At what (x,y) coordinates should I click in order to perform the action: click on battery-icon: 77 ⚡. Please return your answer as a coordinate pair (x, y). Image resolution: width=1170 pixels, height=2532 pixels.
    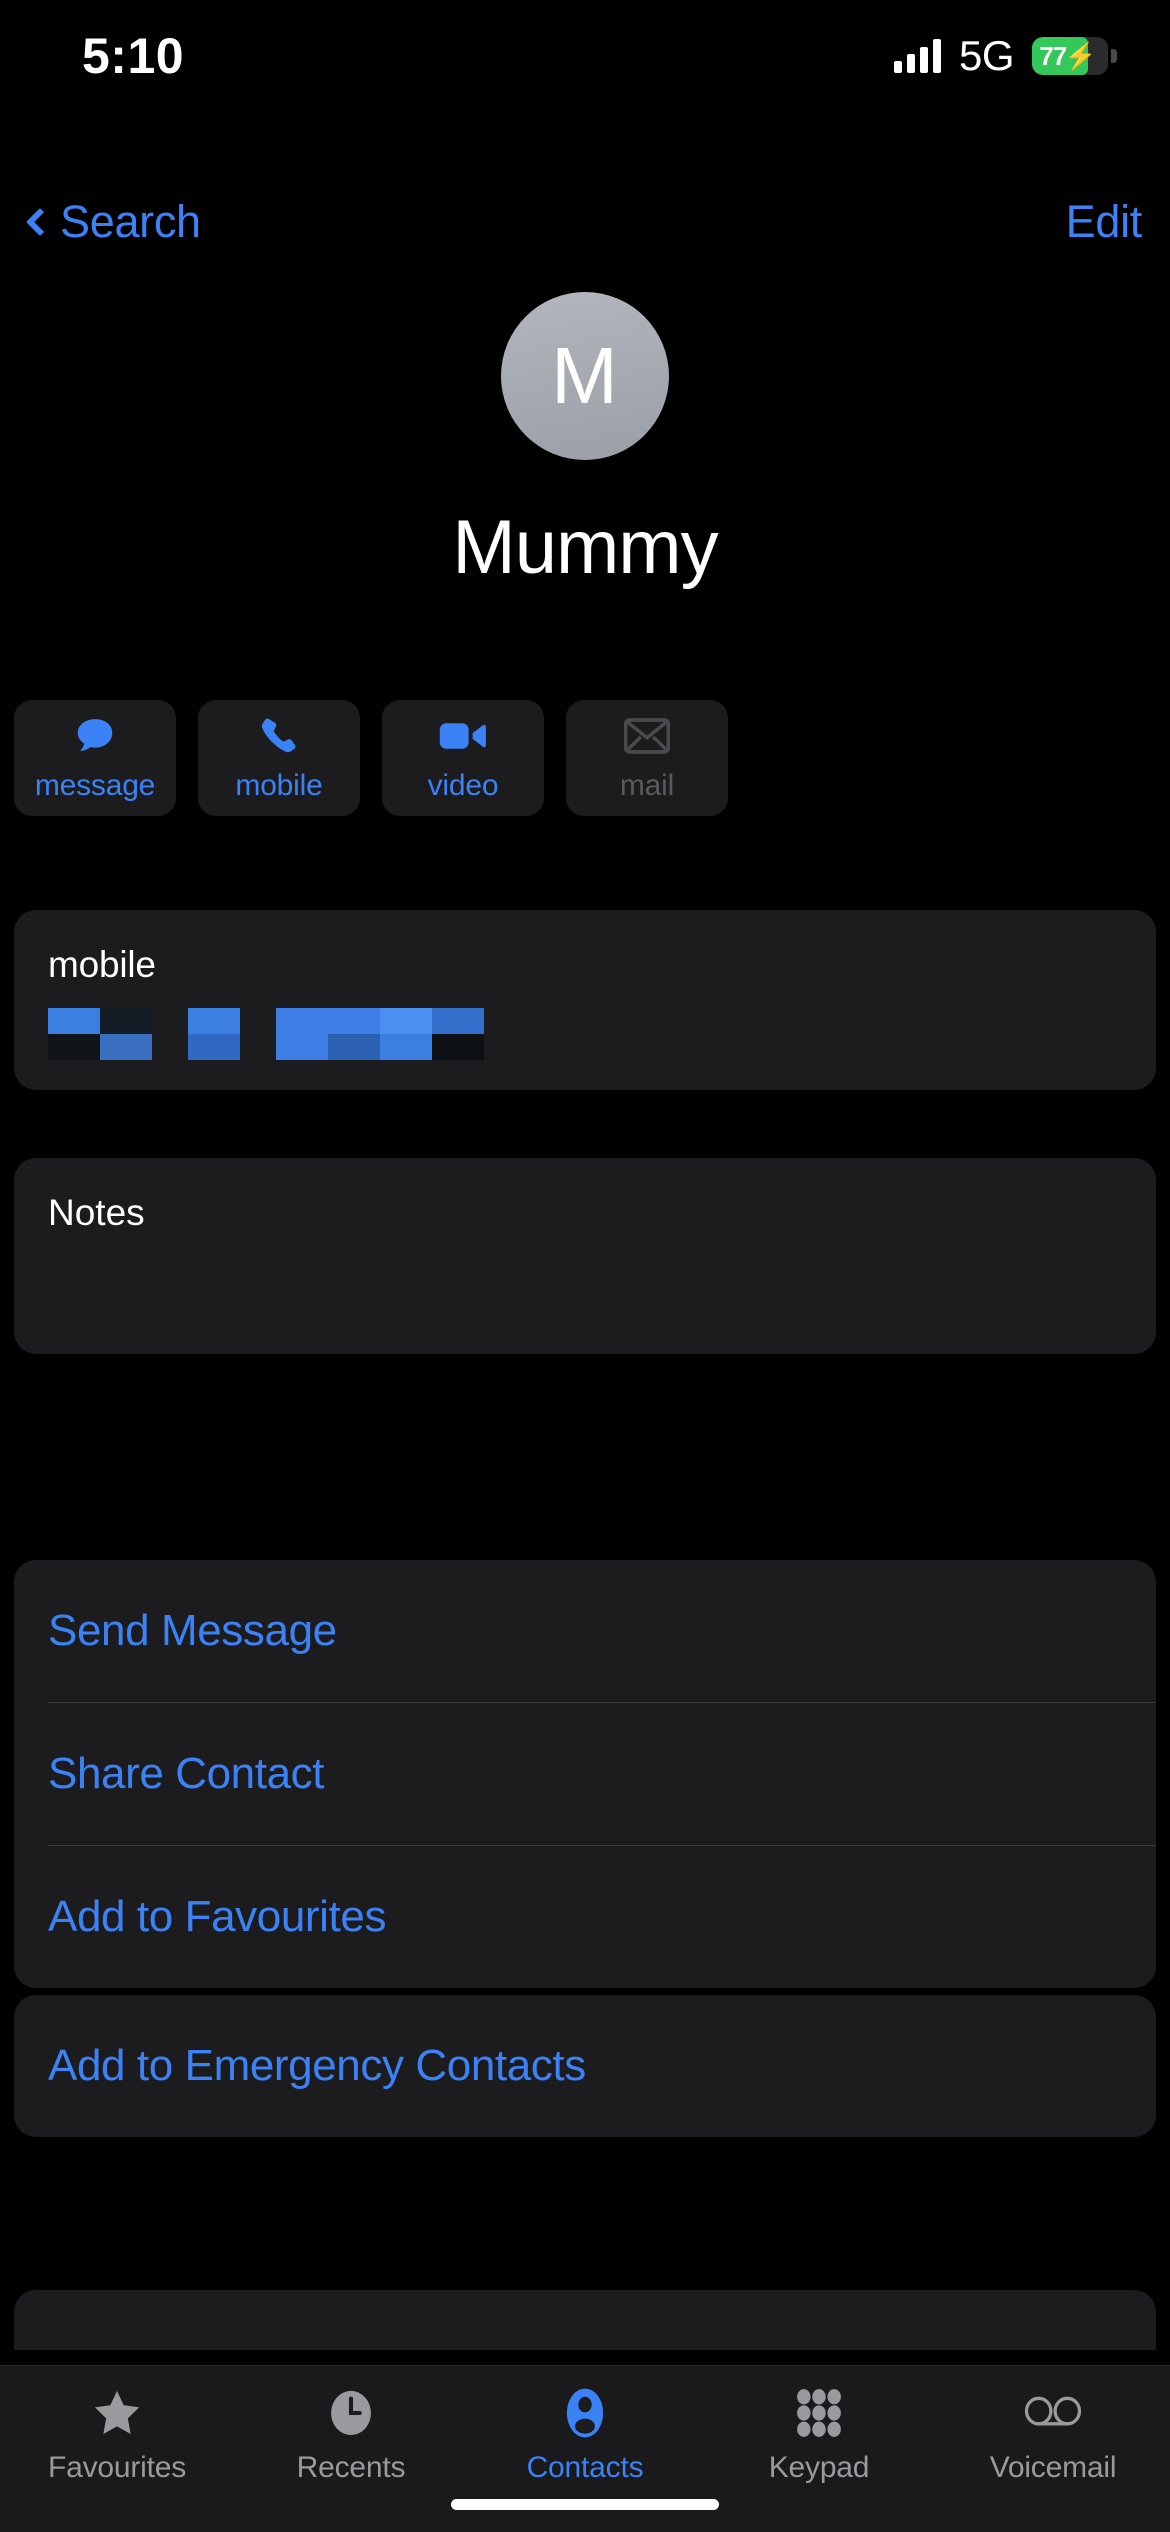
    Looking at the image, I should click on (1074, 56).